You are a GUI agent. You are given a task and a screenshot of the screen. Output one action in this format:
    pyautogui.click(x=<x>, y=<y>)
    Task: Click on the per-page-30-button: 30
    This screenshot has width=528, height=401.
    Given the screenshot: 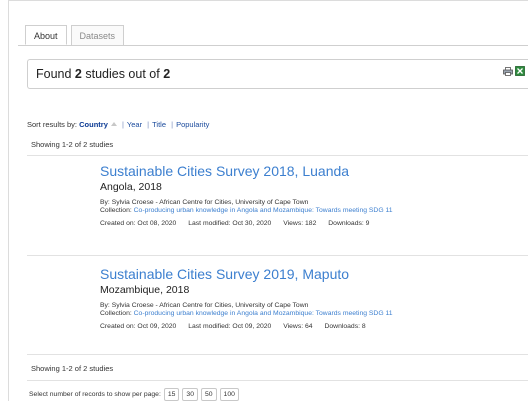 What is the action you would take?
    pyautogui.click(x=190, y=394)
    